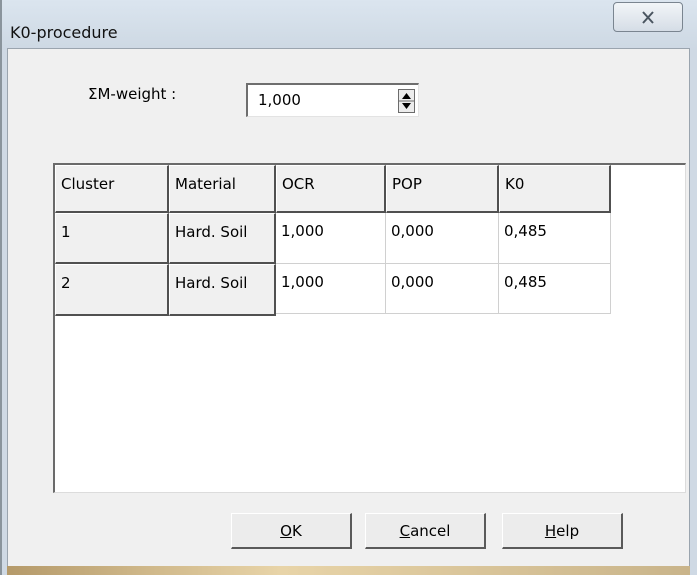 This screenshot has height=575, width=697. Describe the element at coordinates (405, 530) in the screenshot. I see `cancel-button-accel: C` at that location.